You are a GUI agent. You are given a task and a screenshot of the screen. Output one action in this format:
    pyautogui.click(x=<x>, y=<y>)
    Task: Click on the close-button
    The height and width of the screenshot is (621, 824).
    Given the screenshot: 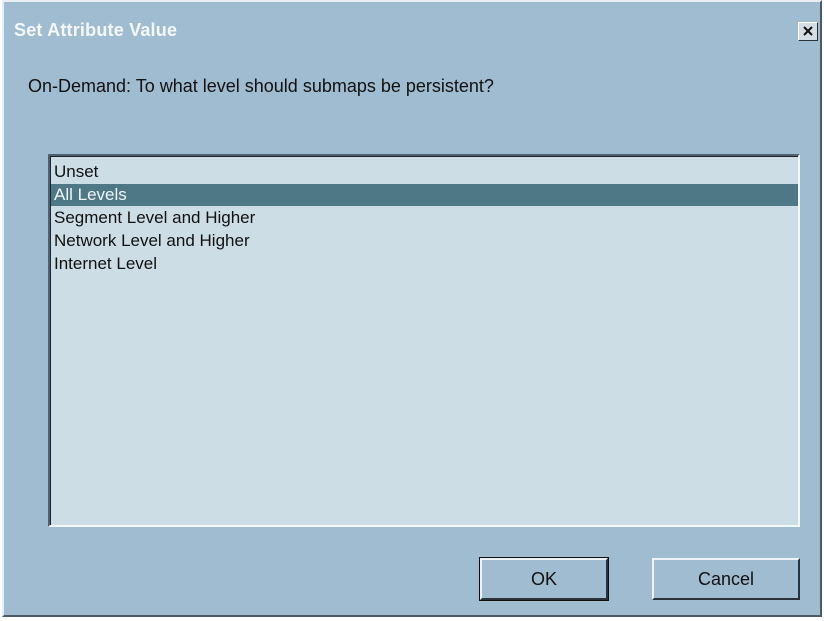 What is the action you would take?
    pyautogui.click(x=808, y=31)
    